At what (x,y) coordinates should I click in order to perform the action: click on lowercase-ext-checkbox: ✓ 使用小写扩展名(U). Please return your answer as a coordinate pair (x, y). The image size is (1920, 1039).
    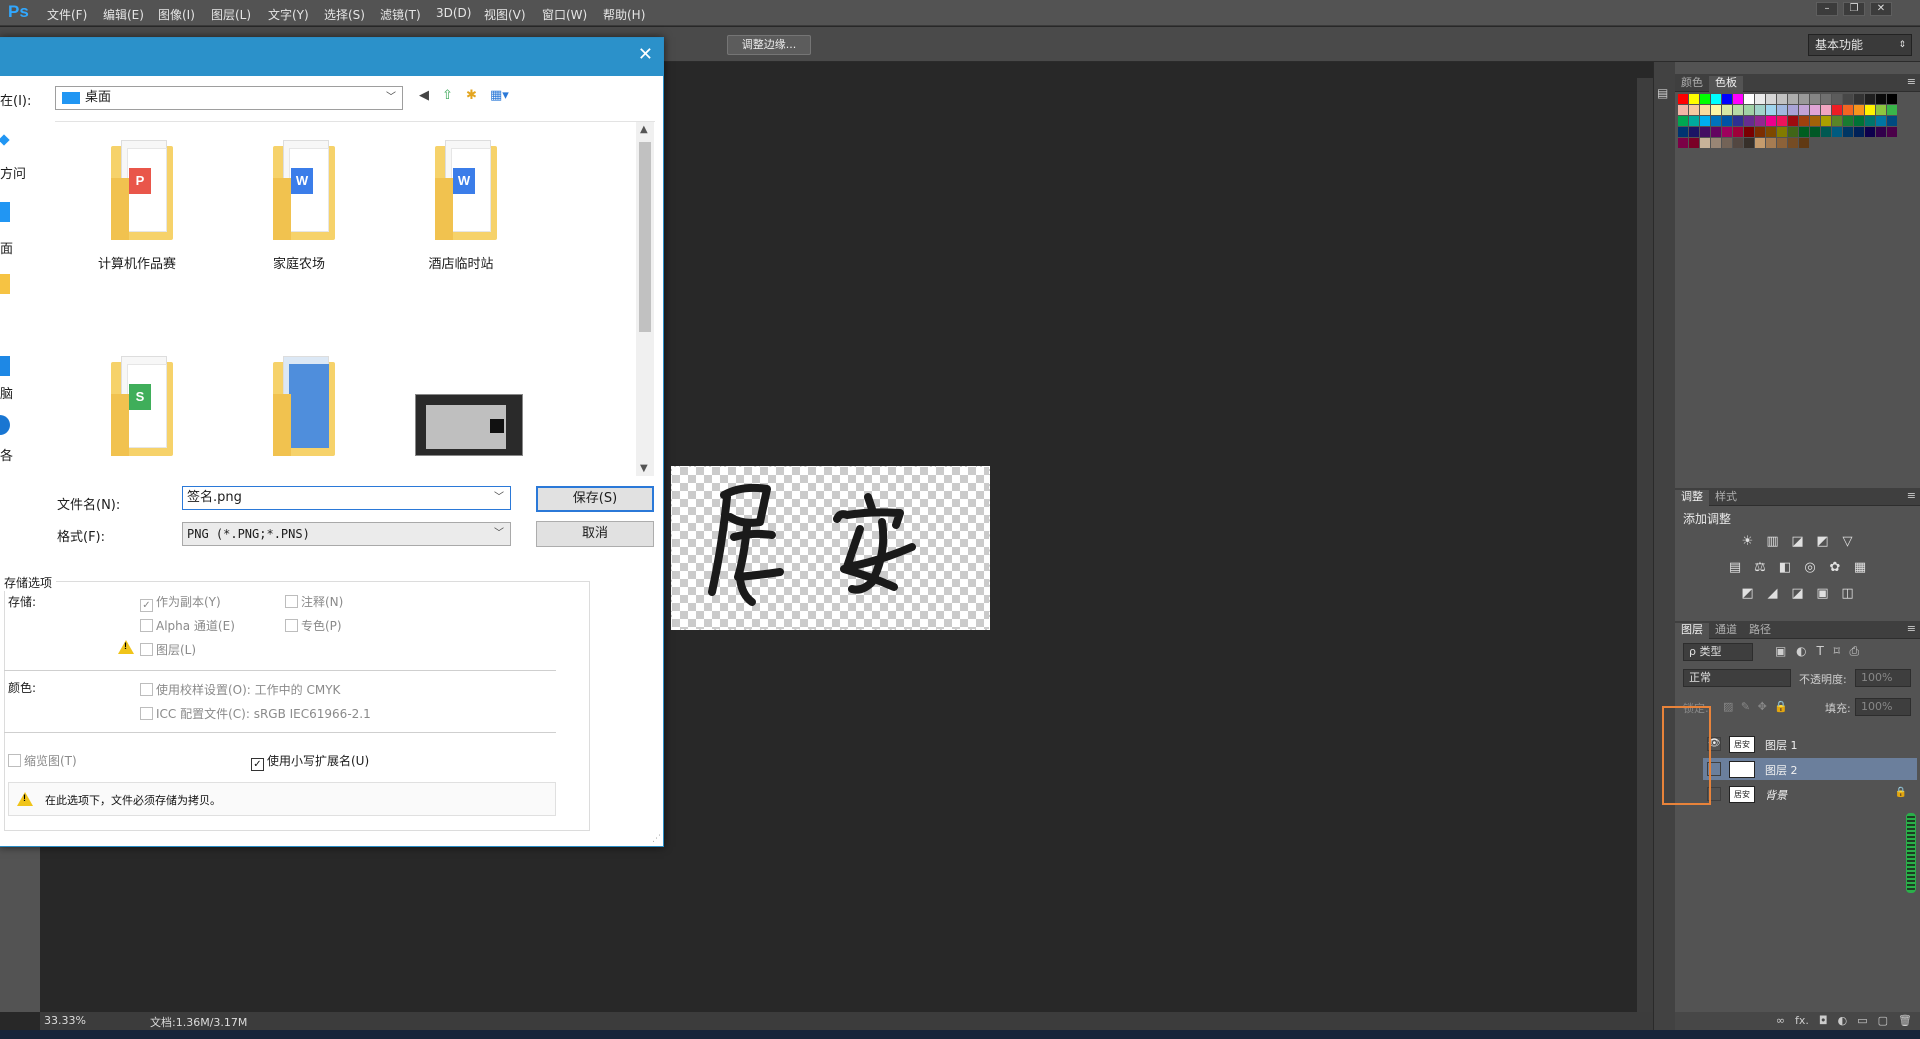
    Looking at the image, I should click on (310, 761).